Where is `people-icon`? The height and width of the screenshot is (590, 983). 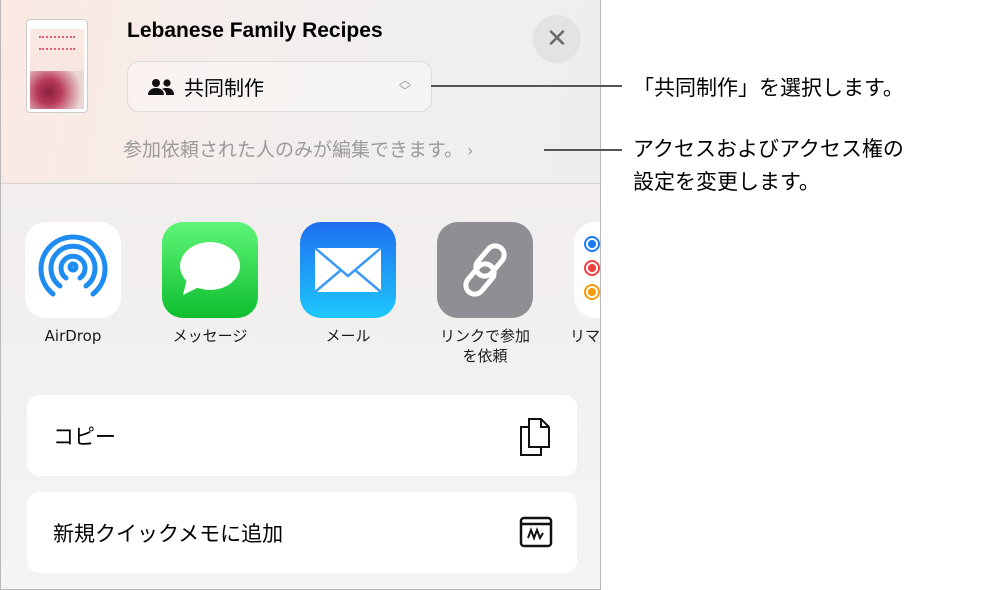
people-icon is located at coordinates (161, 86).